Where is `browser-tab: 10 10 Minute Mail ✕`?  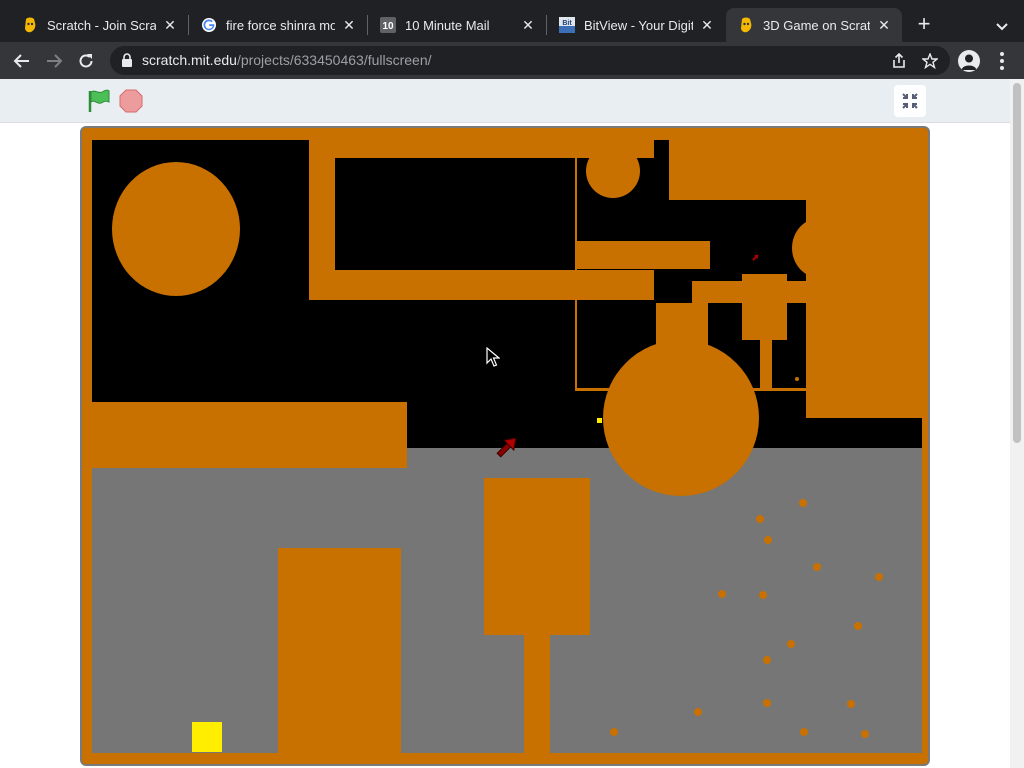
browser-tab: 10 10 Minute Mail ✕ is located at coordinates (457, 25).